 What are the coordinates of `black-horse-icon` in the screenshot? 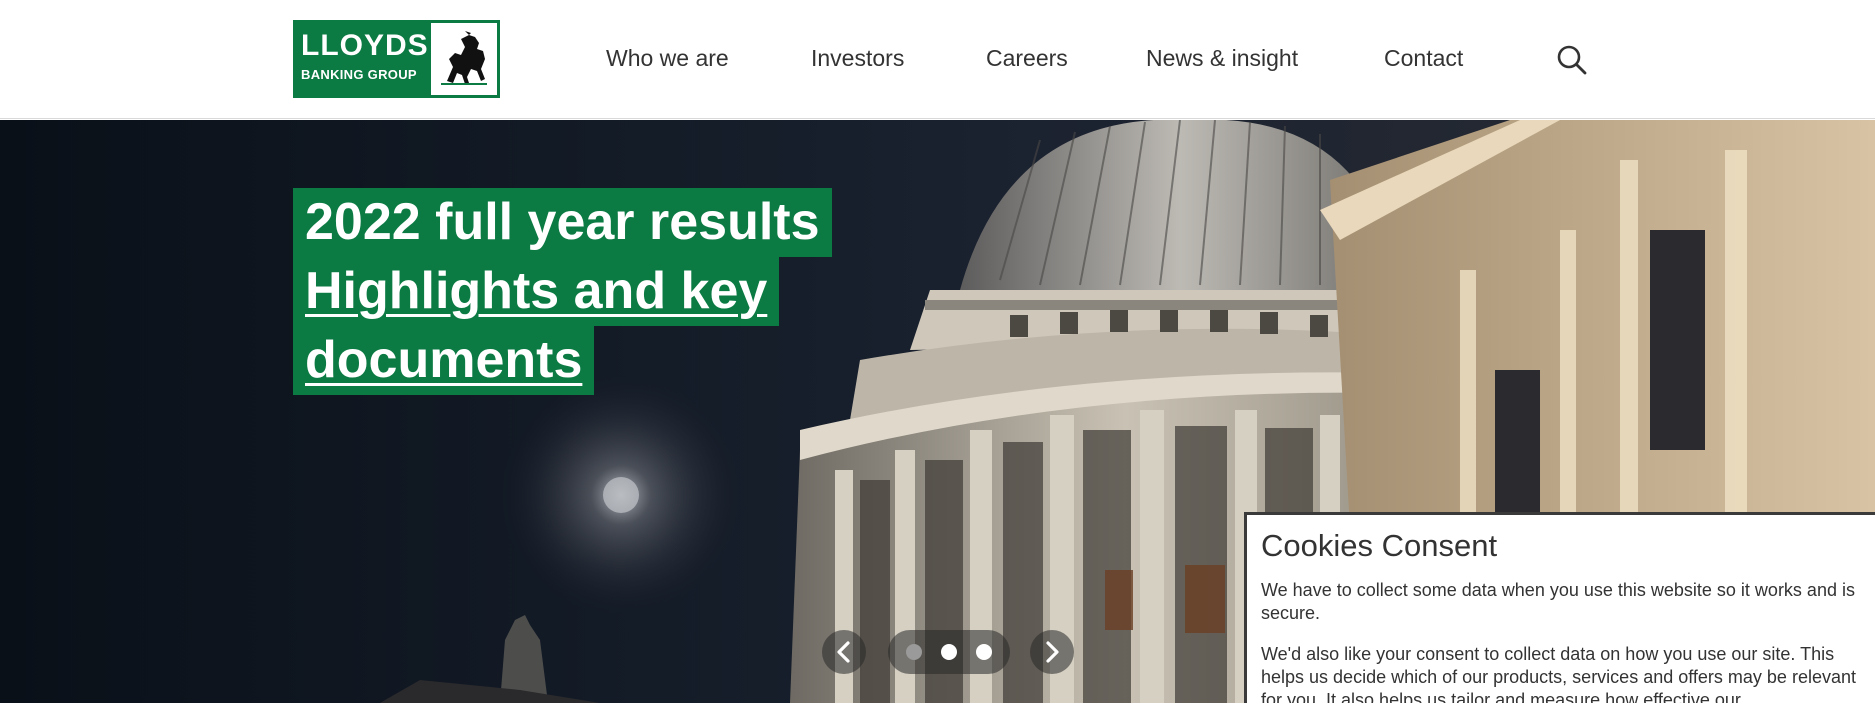 It's located at (464, 59).